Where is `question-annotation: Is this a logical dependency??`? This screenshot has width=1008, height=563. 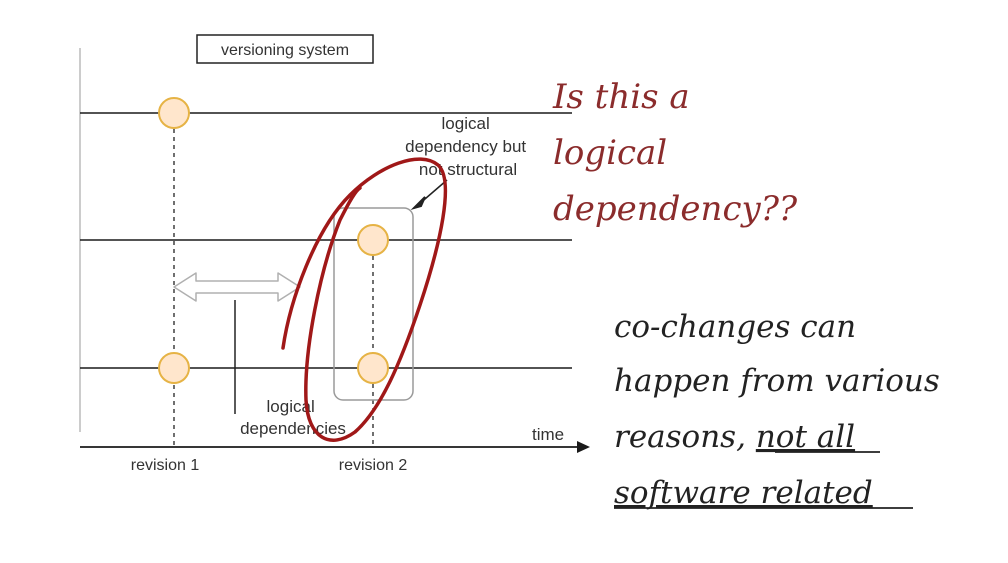
question-annotation: Is this a logical dependency?? is located at coordinates (675, 153).